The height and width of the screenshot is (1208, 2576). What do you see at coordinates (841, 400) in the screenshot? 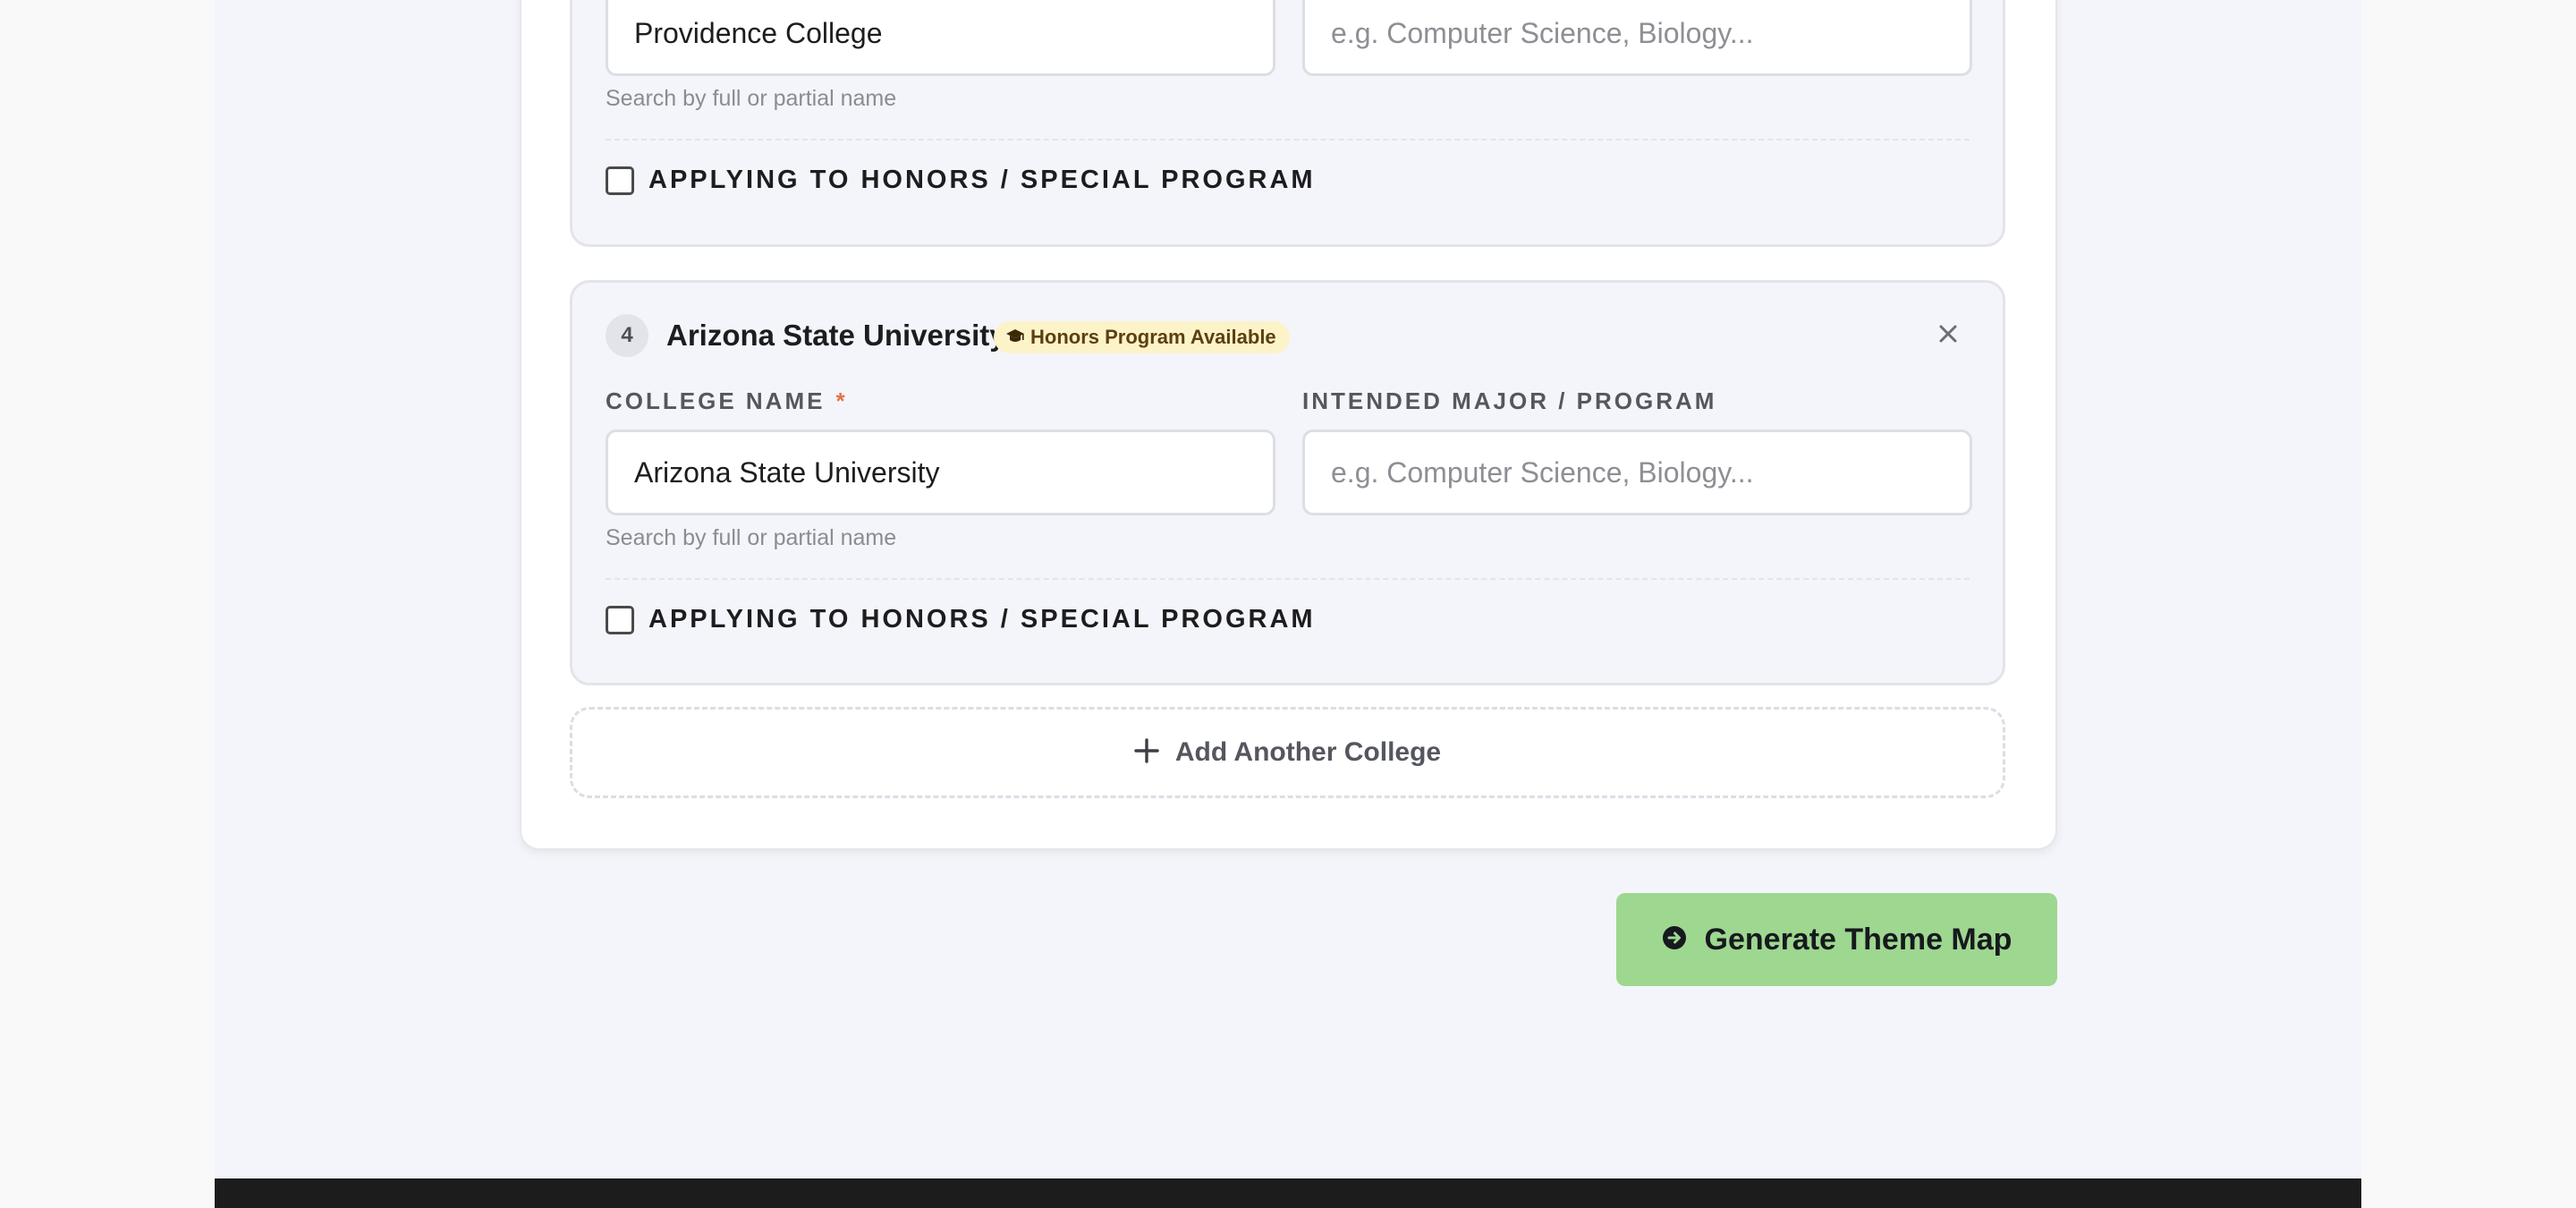
I see `required-marker: *` at bounding box center [841, 400].